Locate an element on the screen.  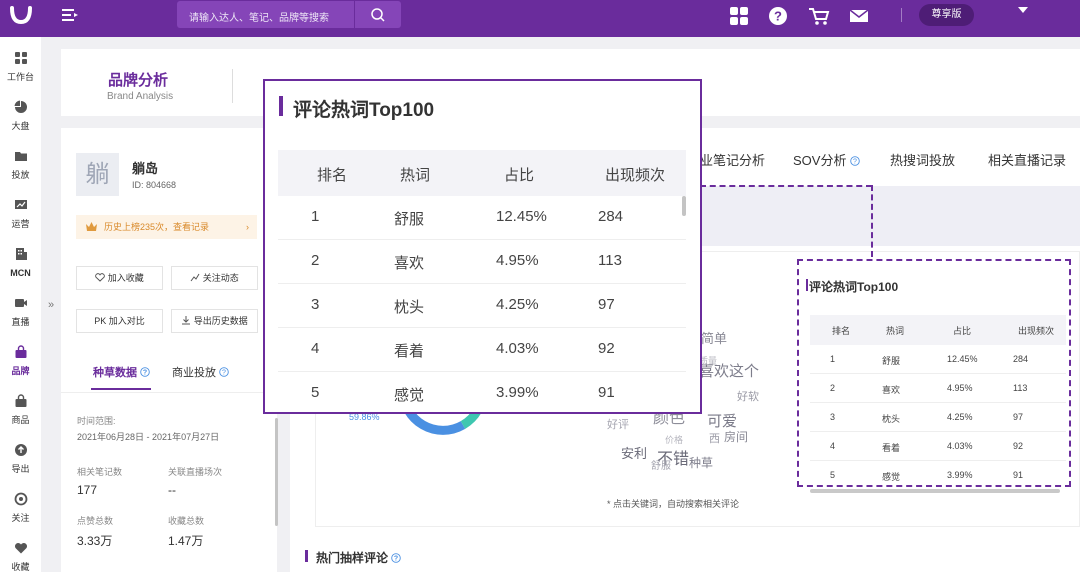
sidebar-item-label: 品牌 is located at coordinates (20, 371).